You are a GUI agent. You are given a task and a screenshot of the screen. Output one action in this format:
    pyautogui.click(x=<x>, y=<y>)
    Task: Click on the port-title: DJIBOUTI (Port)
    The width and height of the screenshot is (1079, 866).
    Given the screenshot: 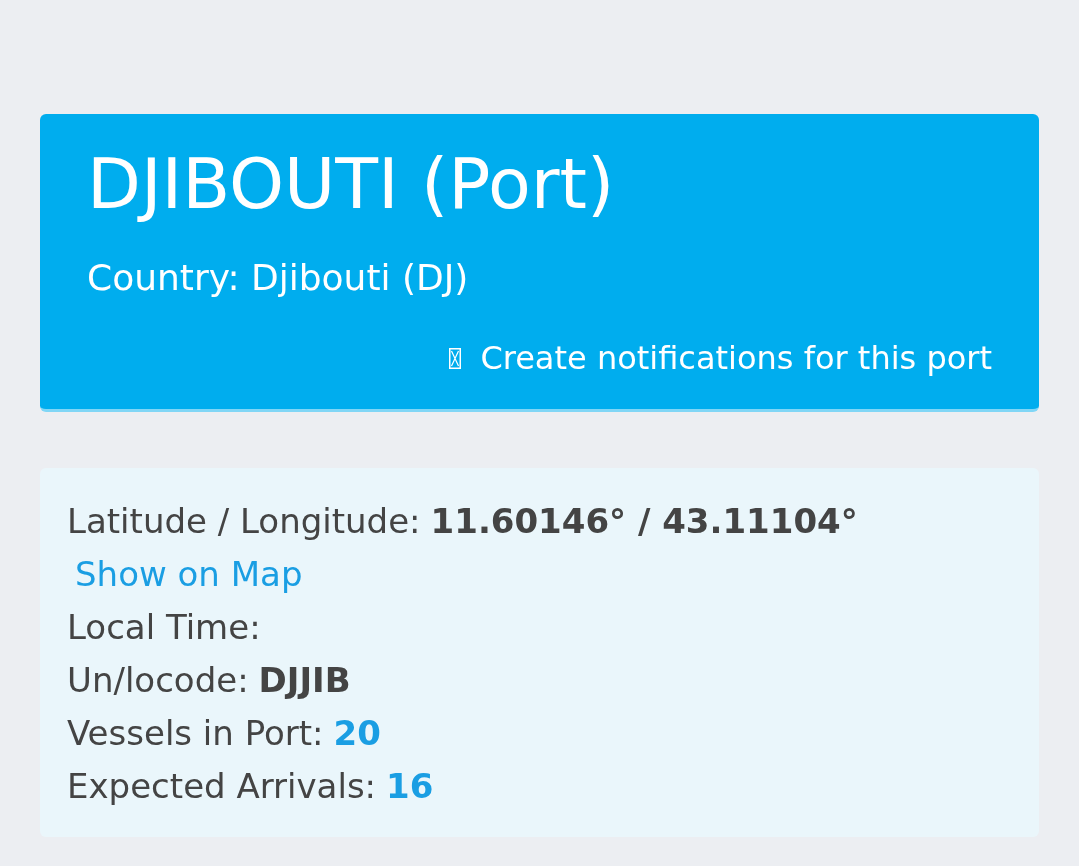 What is the action you would take?
    pyautogui.click(x=351, y=184)
    